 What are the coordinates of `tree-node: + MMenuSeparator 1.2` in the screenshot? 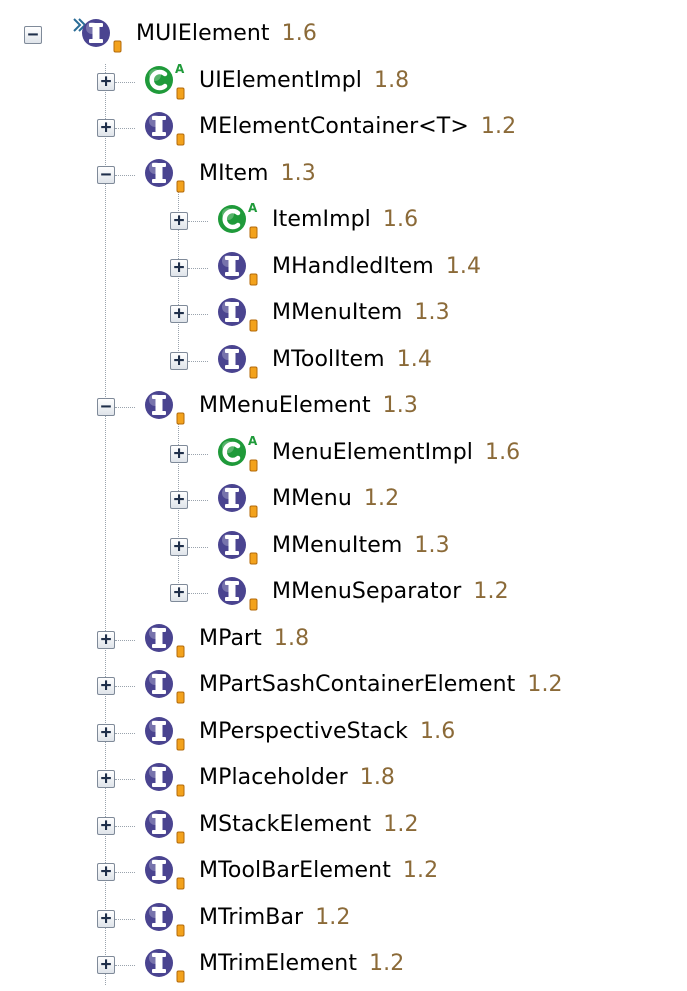 It's located at (343, 593).